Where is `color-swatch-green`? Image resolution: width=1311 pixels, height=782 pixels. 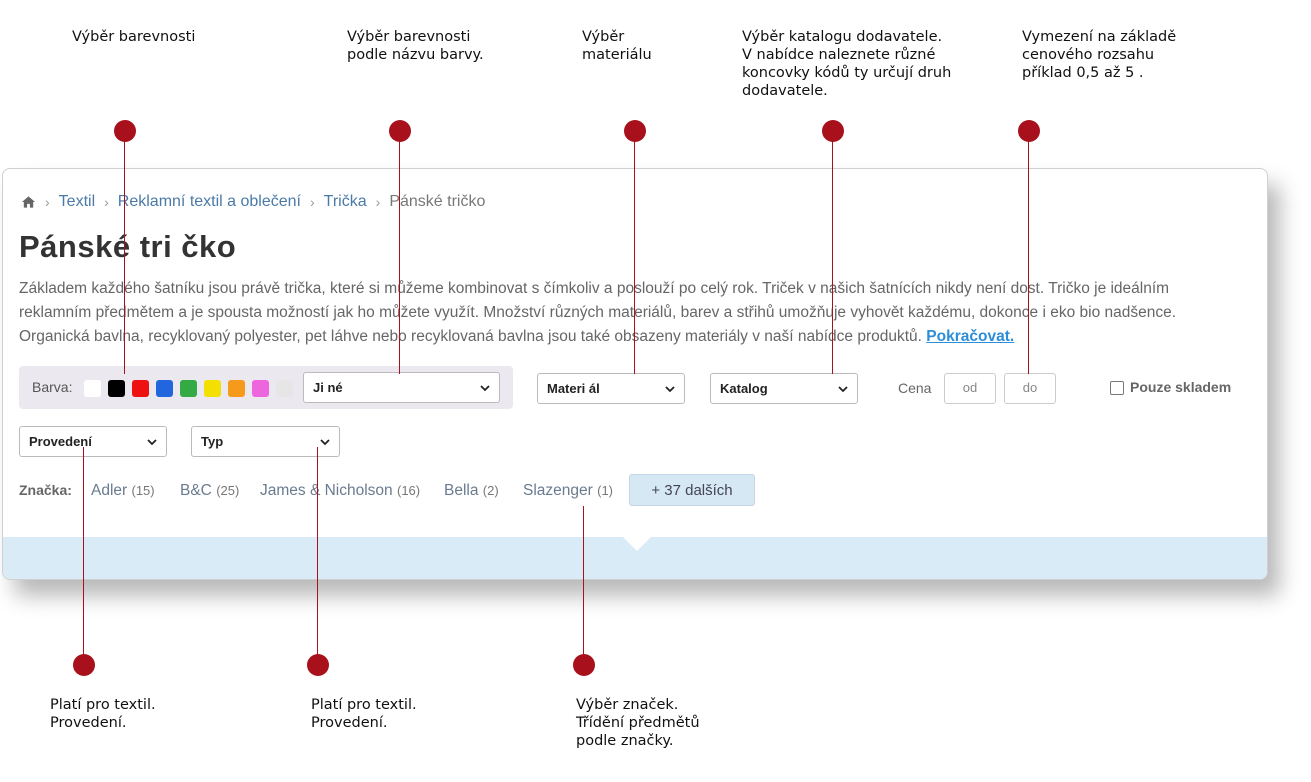
color-swatch-green is located at coordinates (188, 388).